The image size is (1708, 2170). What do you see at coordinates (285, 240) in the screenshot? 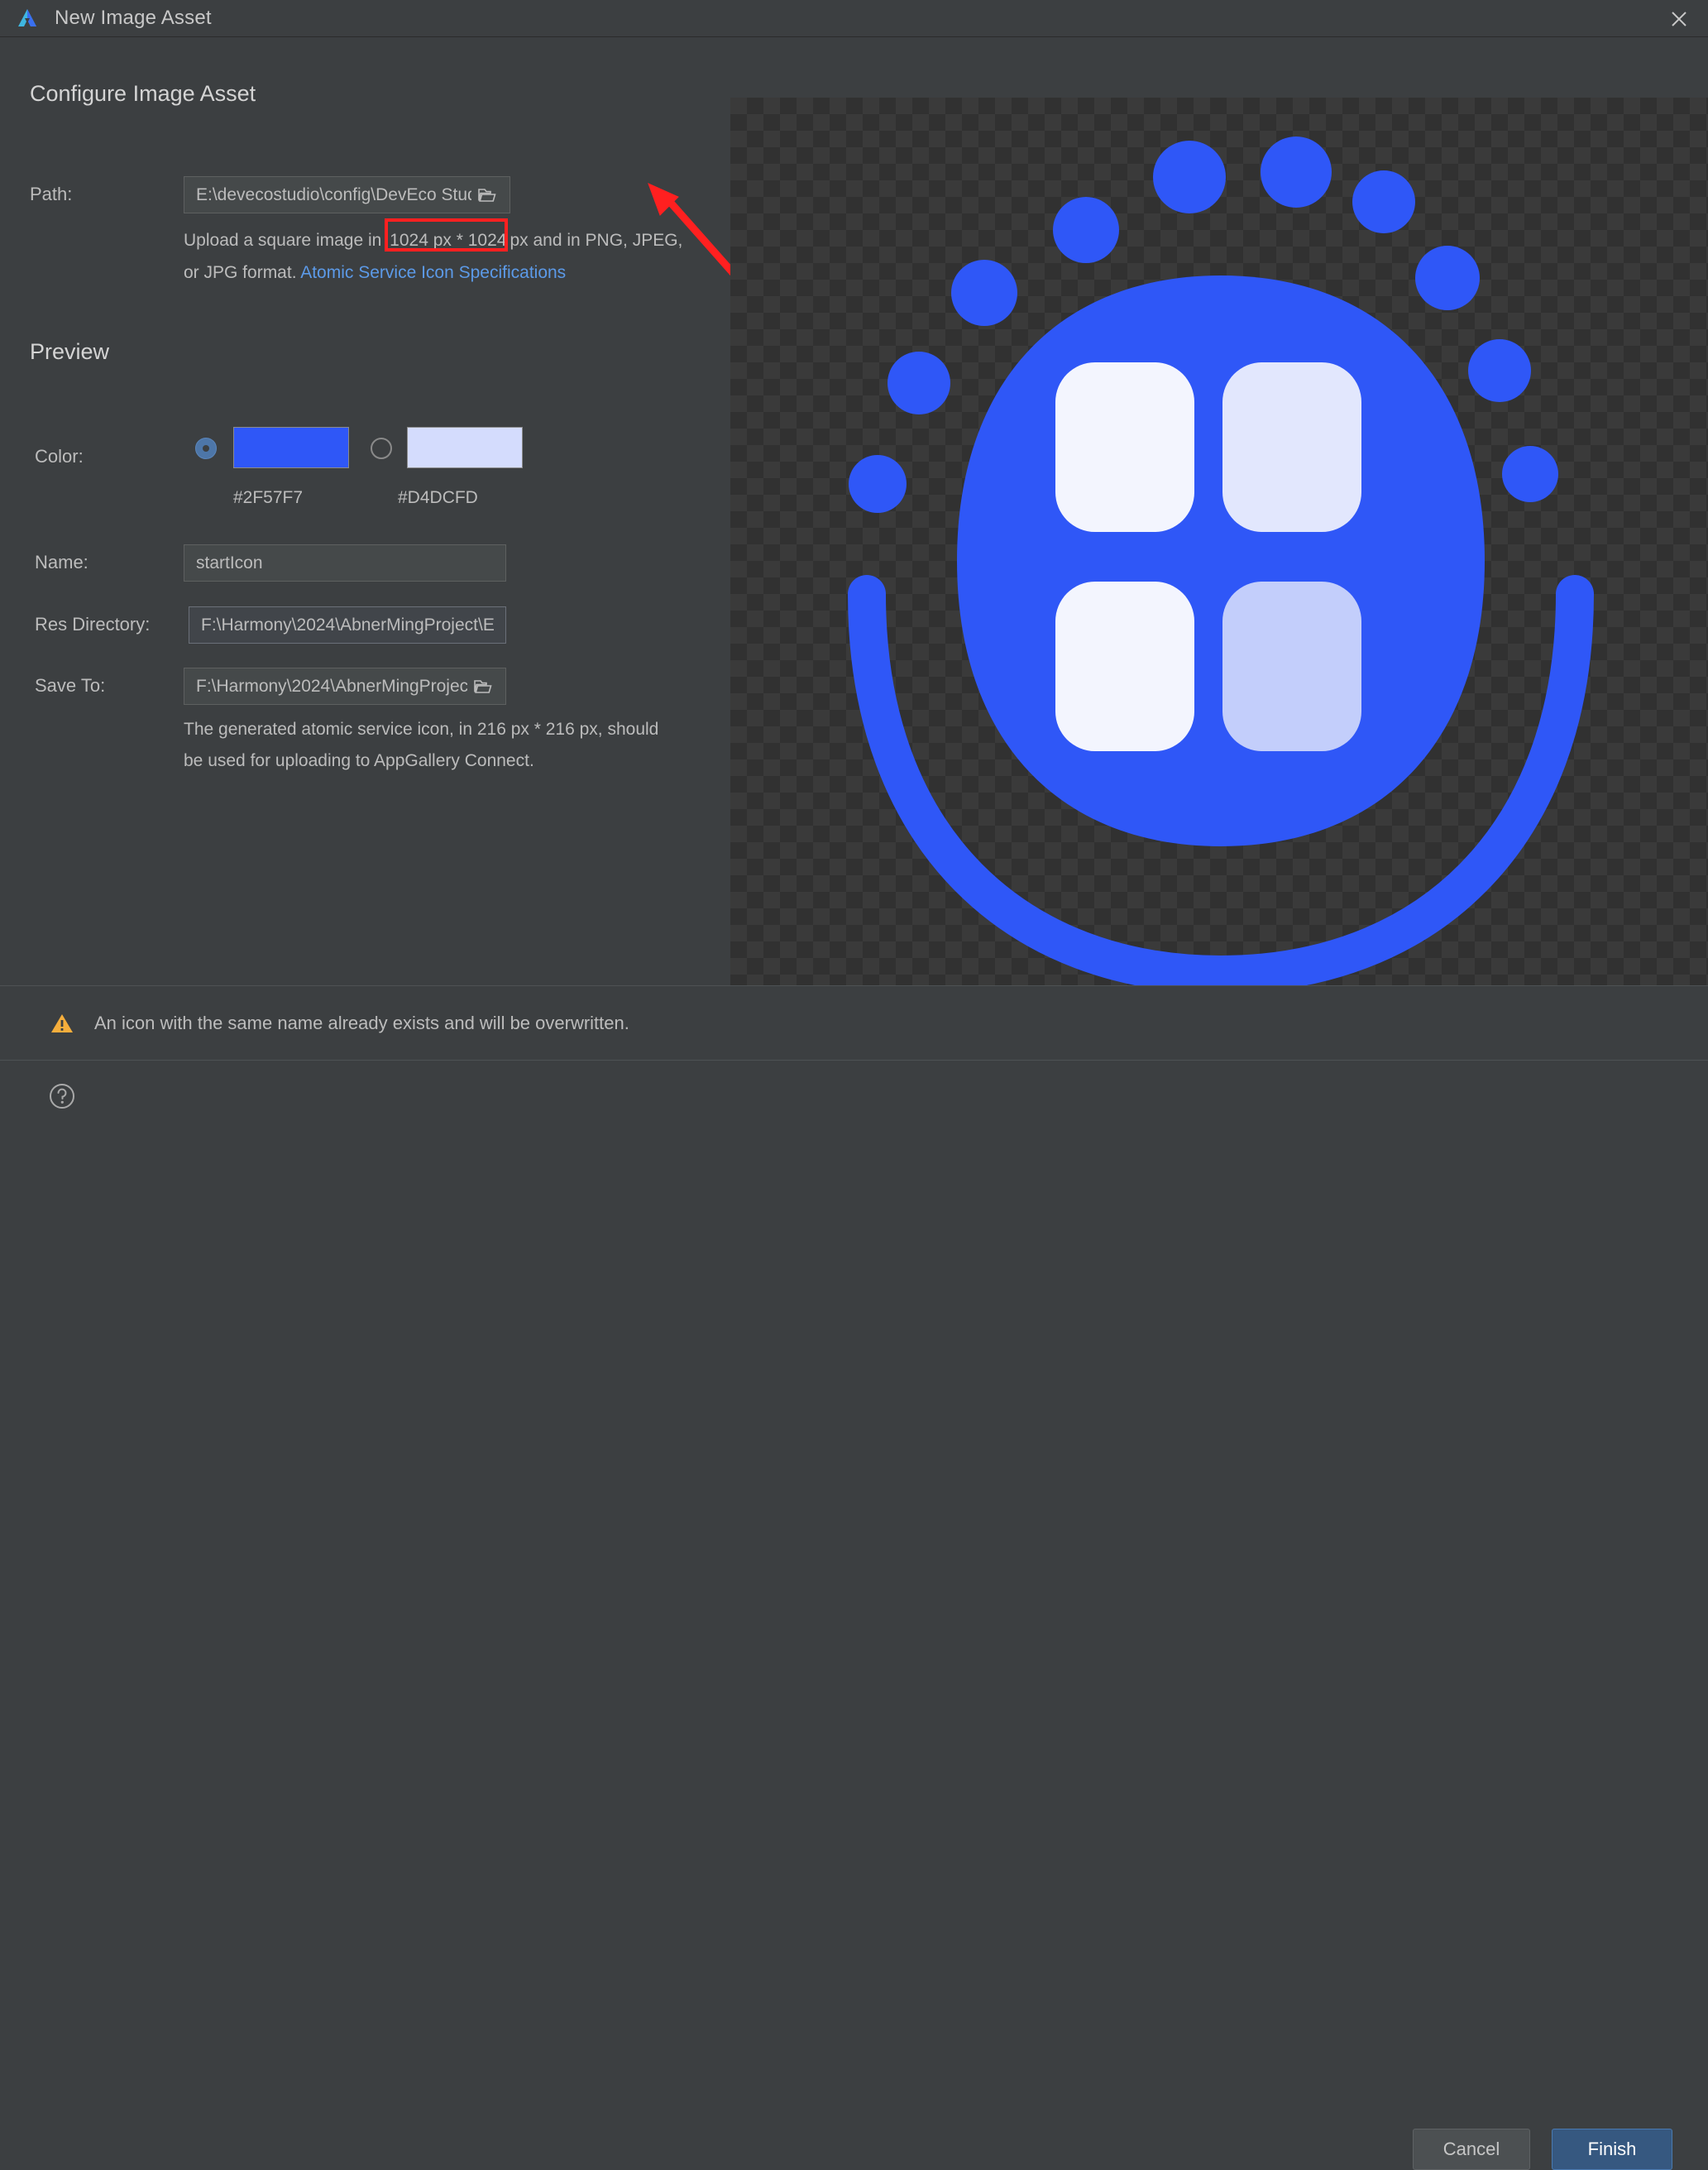
I see `desc-part-1: Upload a square image in` at bounding box center [285, 240].